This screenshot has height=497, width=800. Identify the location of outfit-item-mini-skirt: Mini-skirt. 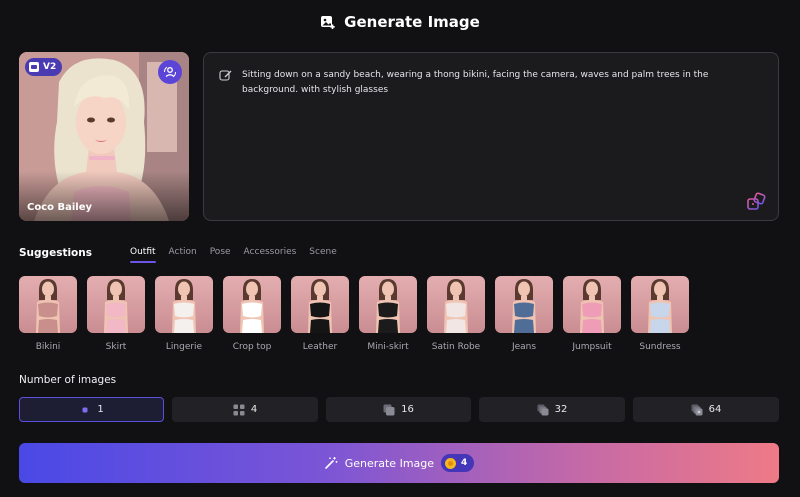
(388, 314).